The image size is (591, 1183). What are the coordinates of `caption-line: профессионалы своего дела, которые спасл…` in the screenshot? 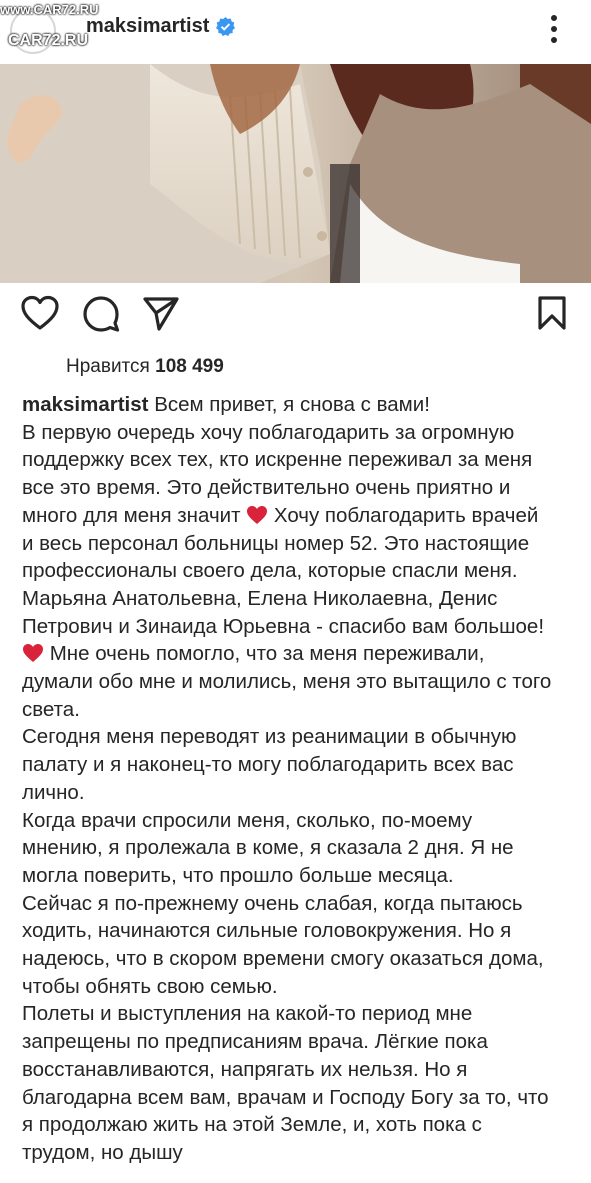 It's located at (270, 571).